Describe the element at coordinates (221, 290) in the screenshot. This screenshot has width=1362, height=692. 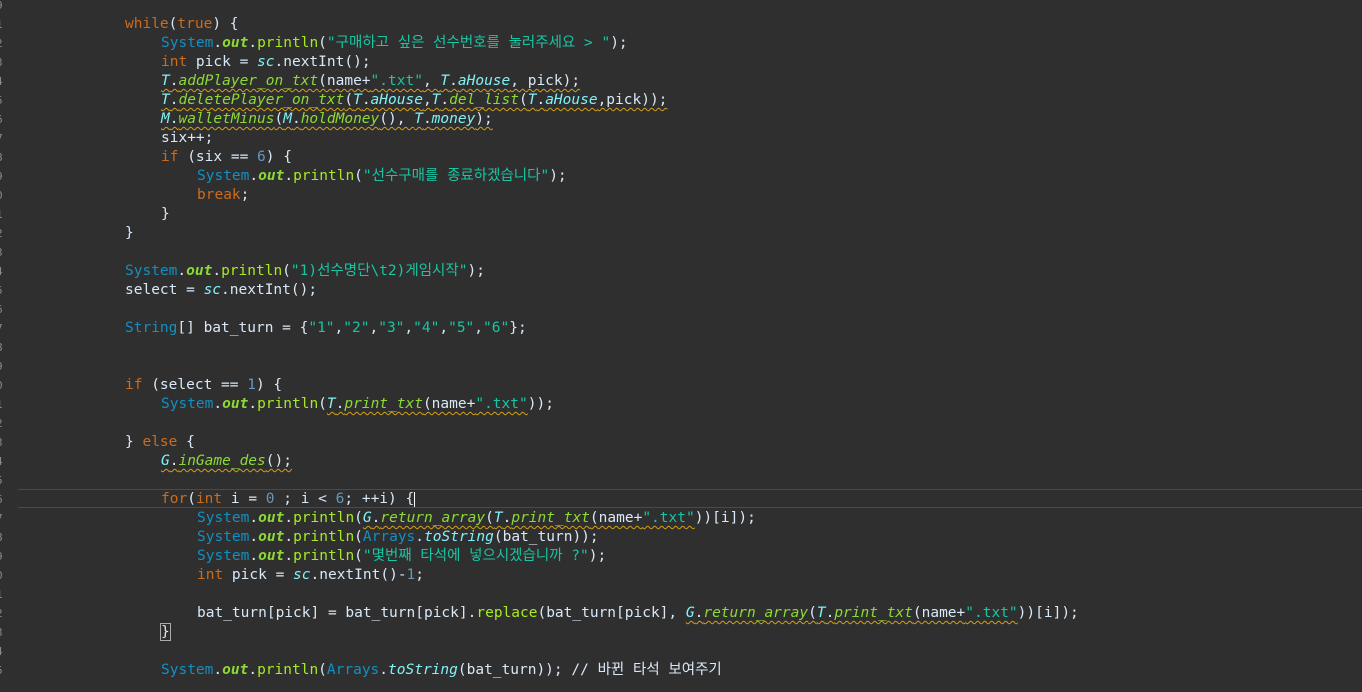
I see `code-line-select: select = sc.nextInt();` at that location.